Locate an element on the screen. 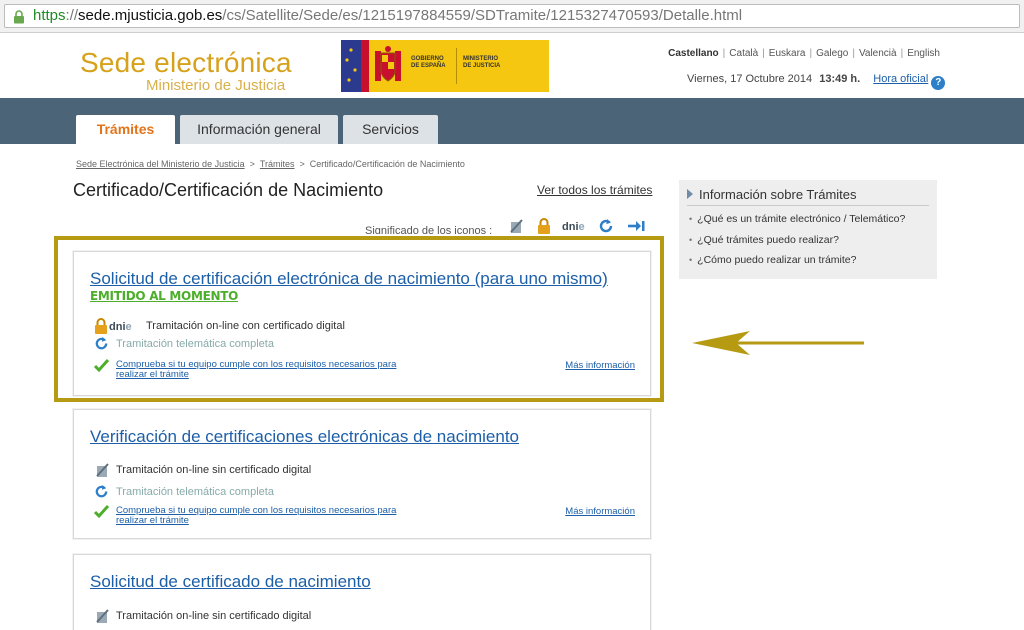 The width and height of the screenshot is (1024, 630). dni-icon: dnie is located at coordinates (573, 227).